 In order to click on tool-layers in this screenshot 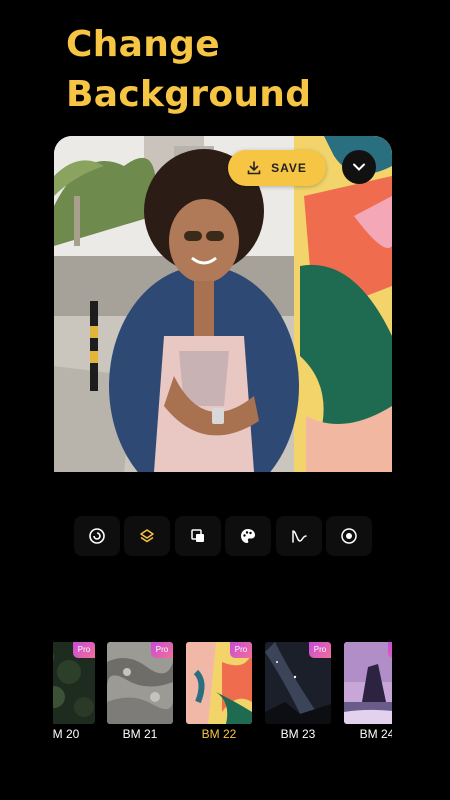, I will do `click(147, 536)`.